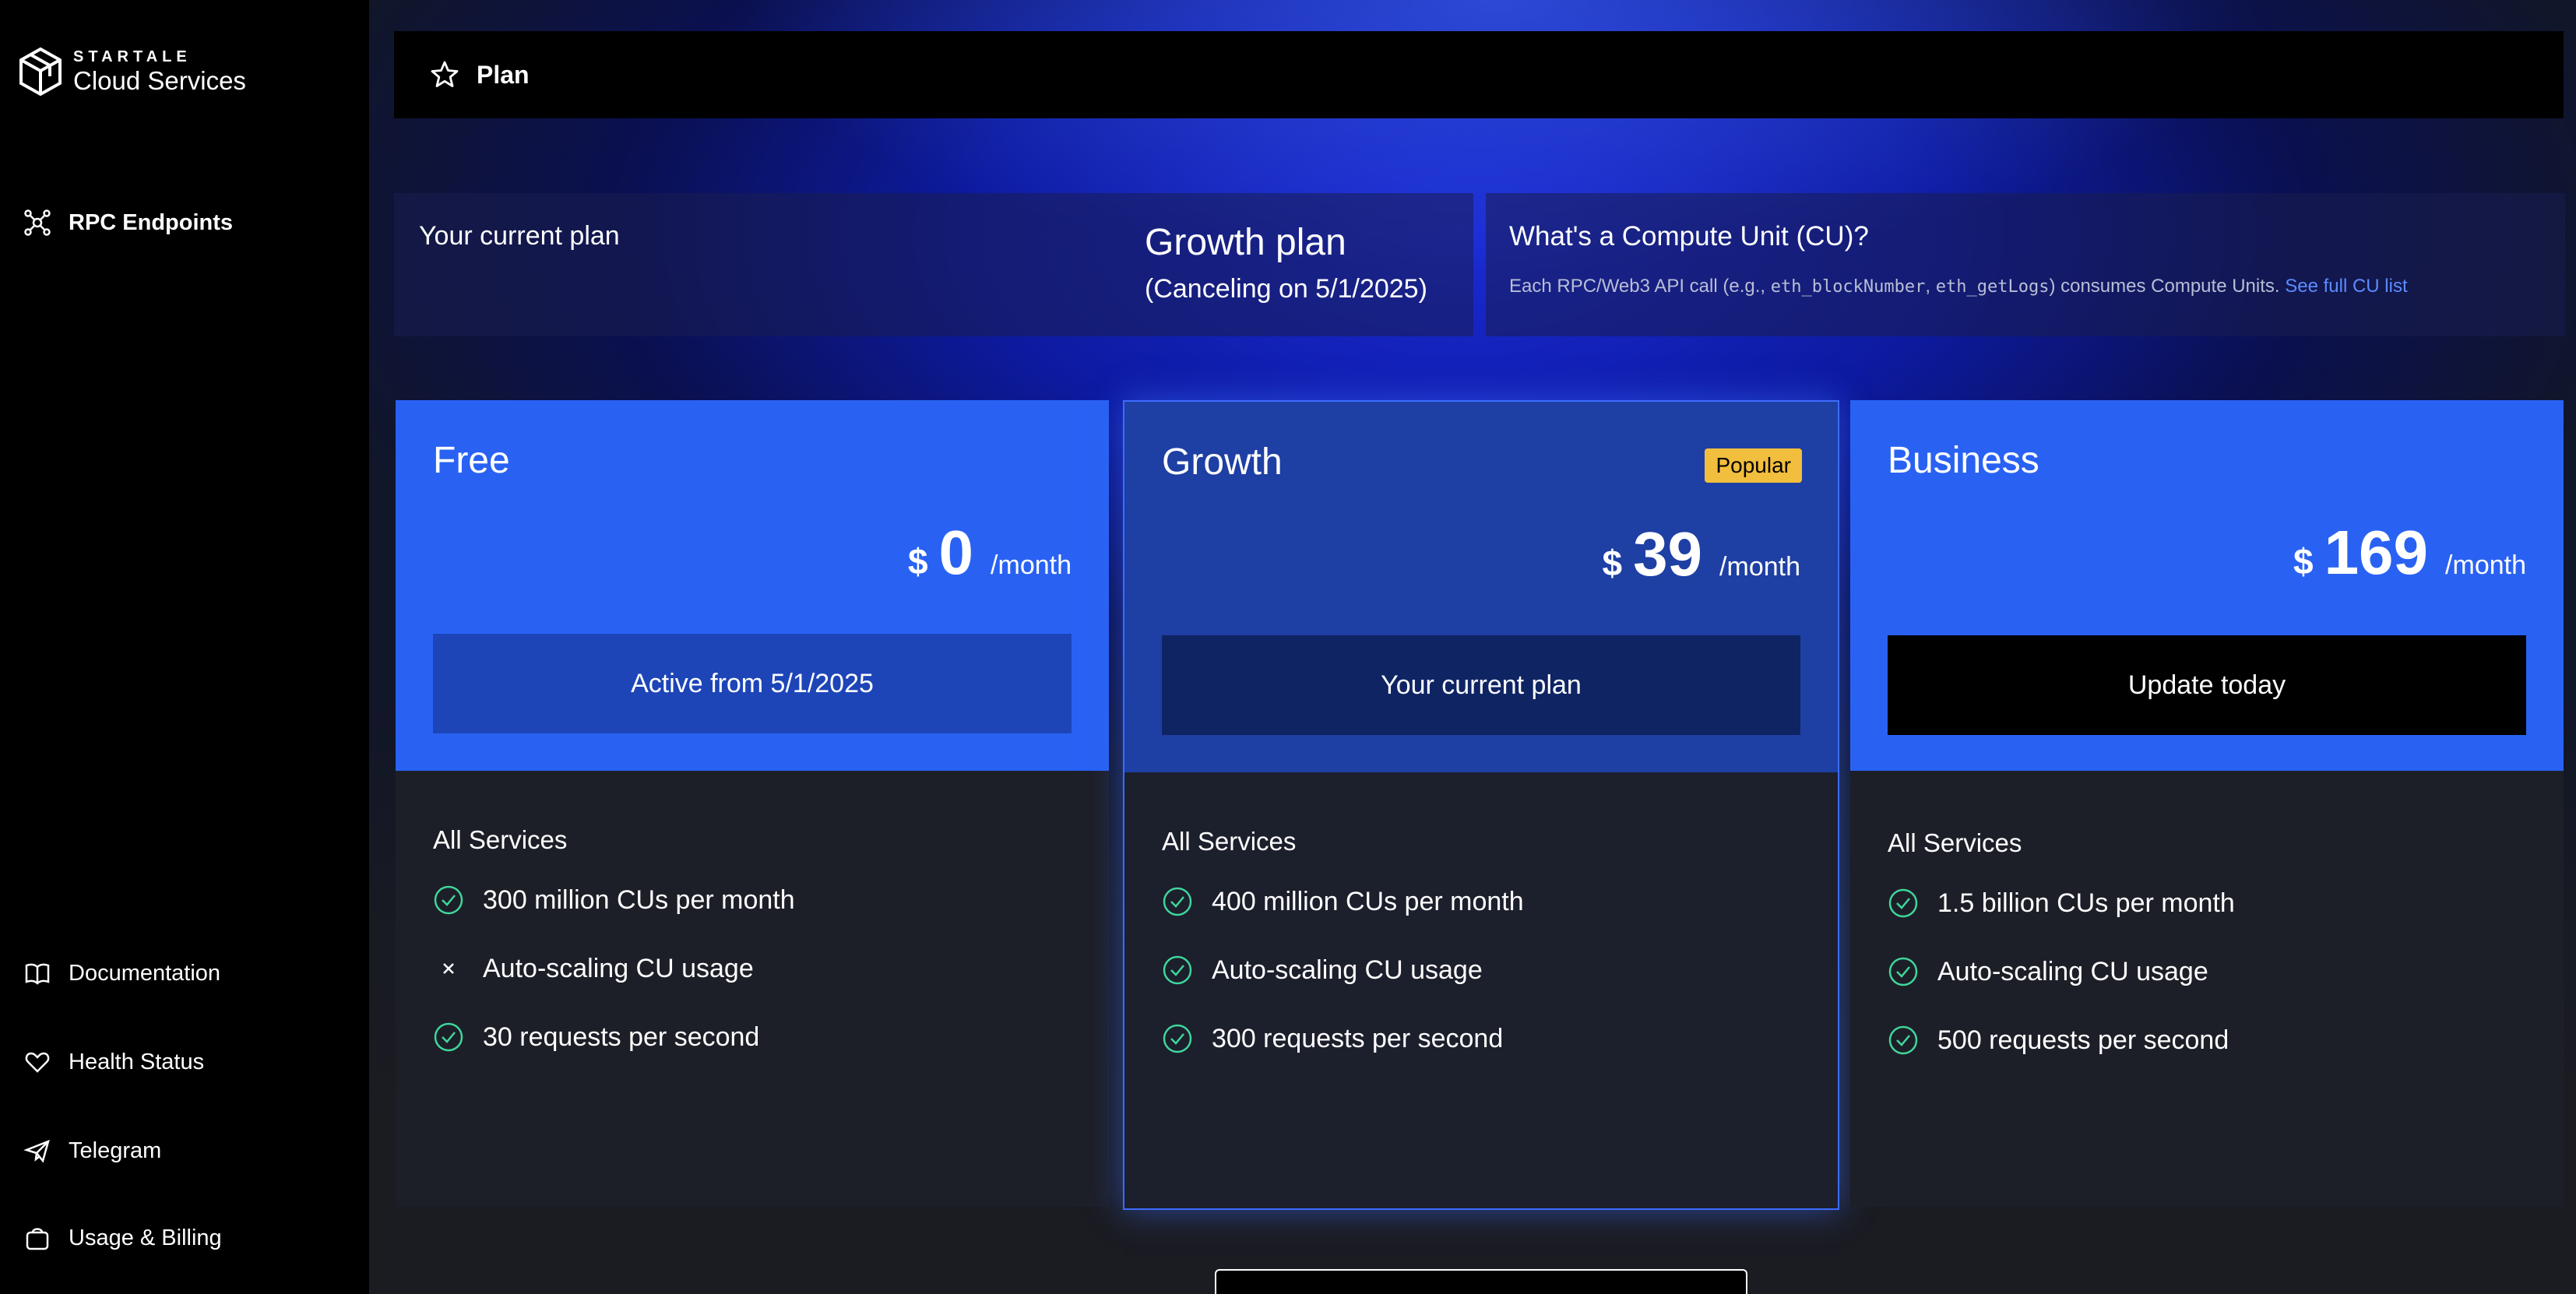  Describe the element at coordinates (1481, 685) in the screenshot. I see `current-plan-button: Your current plan` at that location.